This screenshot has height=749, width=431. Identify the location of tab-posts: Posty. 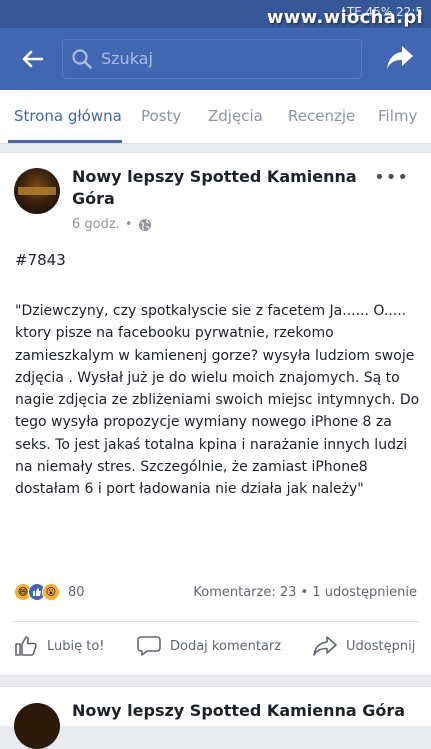
(161, 116).